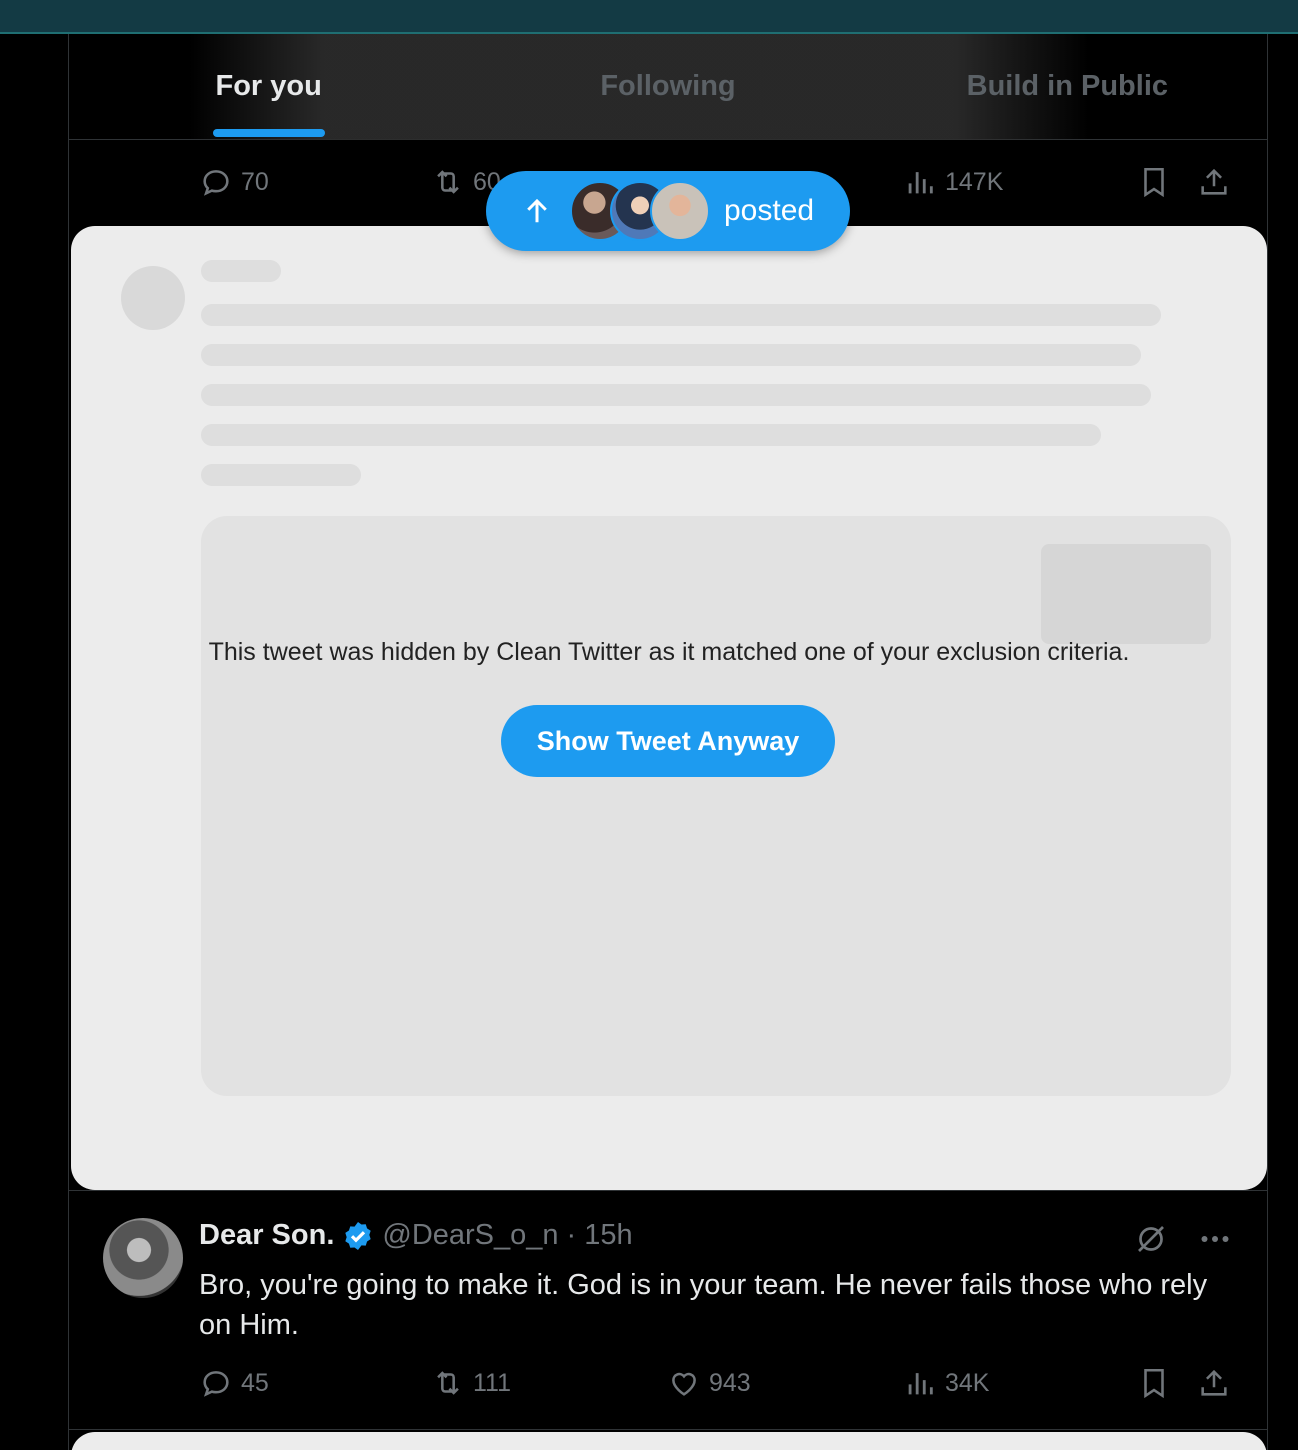 This screenshot has height=1450, width=1298. I want to click on reply-count: 45, so click(255, 1382).